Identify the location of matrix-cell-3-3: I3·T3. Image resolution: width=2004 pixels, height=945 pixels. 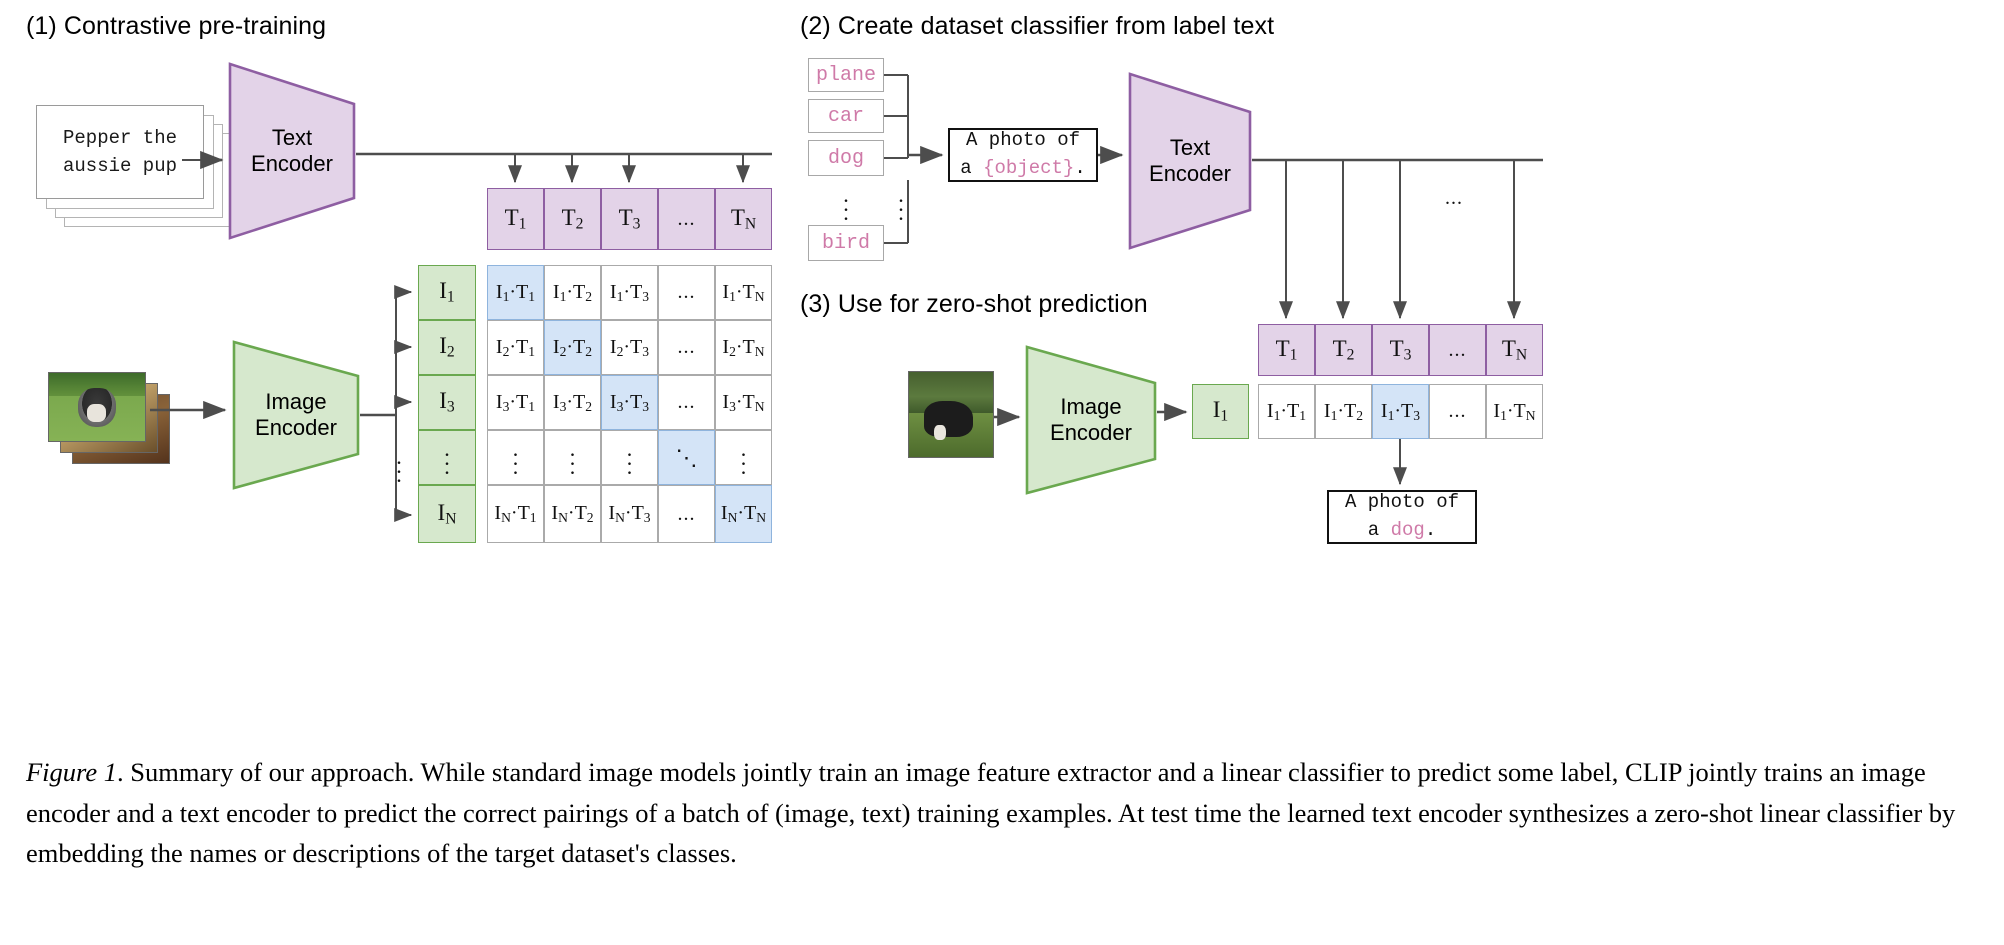
(629, 402).